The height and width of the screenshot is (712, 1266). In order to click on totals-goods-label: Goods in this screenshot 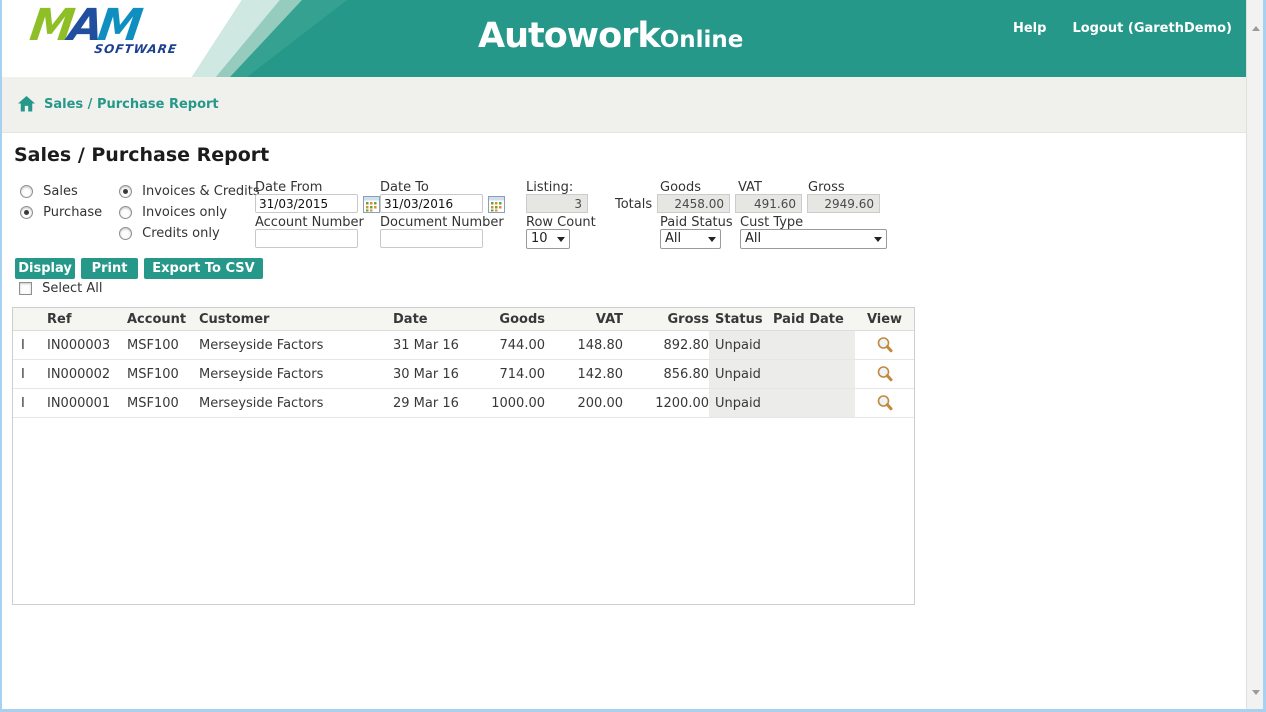, I will do `click(681, 187)`.